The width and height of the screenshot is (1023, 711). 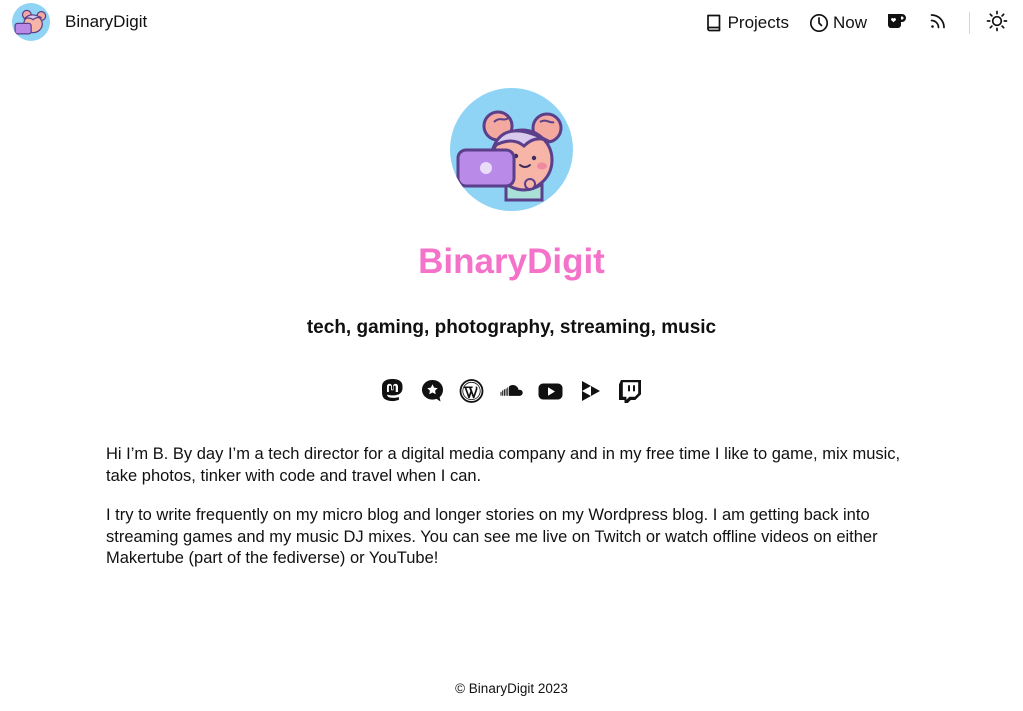 I want to click on home-link: BinaryDigit, so click(x=79, y=22).